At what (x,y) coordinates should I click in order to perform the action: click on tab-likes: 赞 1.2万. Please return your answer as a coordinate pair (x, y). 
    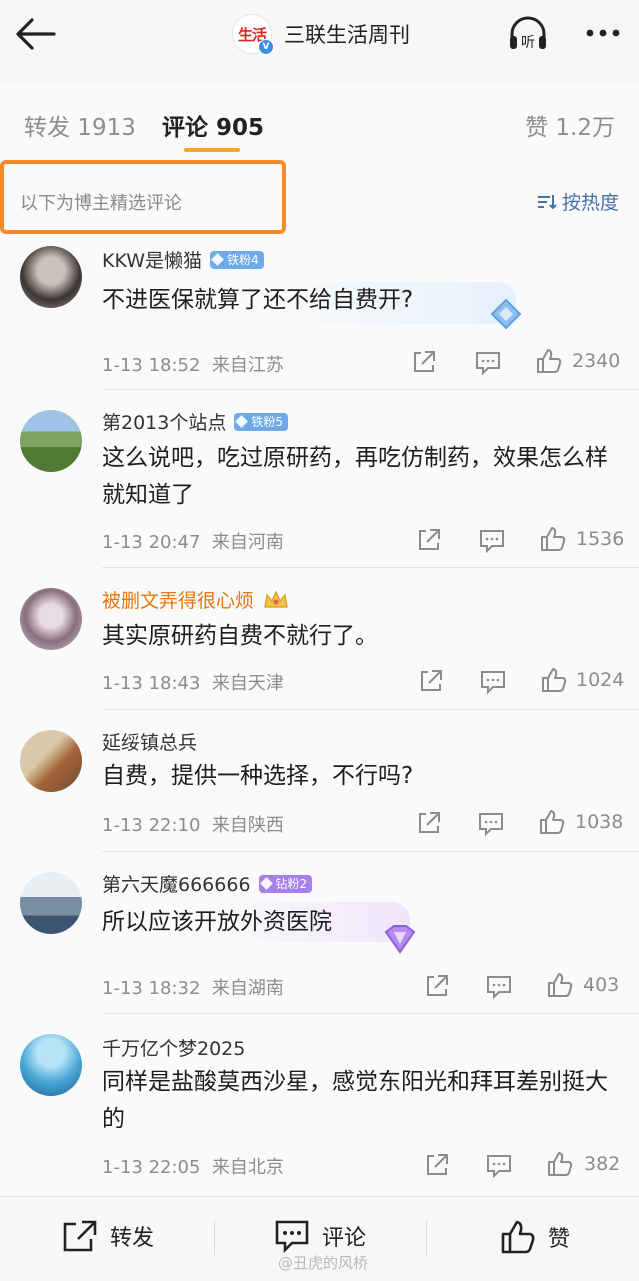
    Looking at the image, I should click on (570, 125).